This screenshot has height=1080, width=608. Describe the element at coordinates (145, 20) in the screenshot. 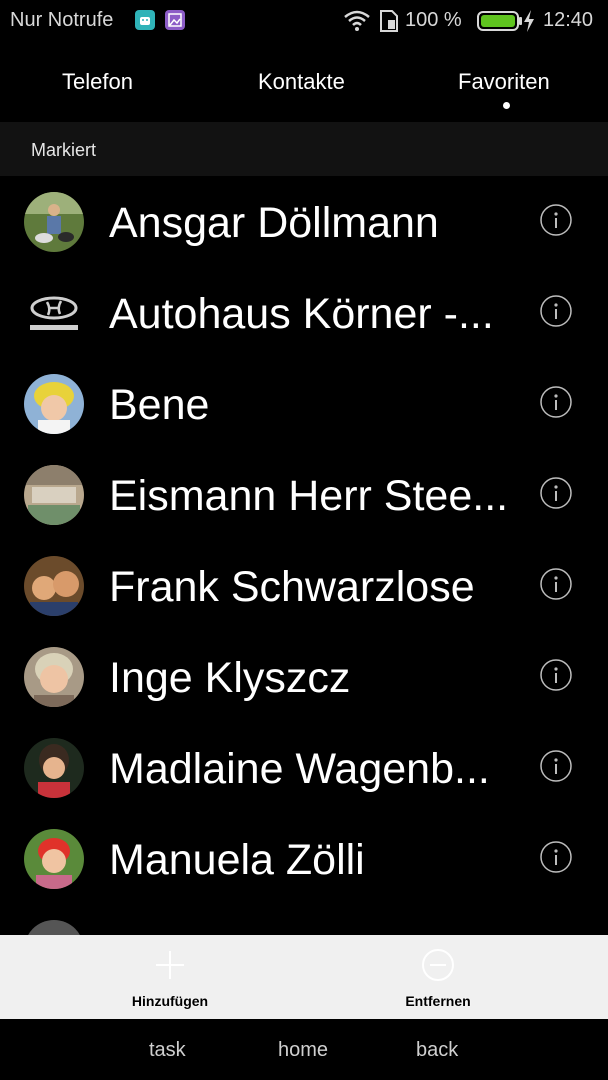

I see `android-icon` at that location.